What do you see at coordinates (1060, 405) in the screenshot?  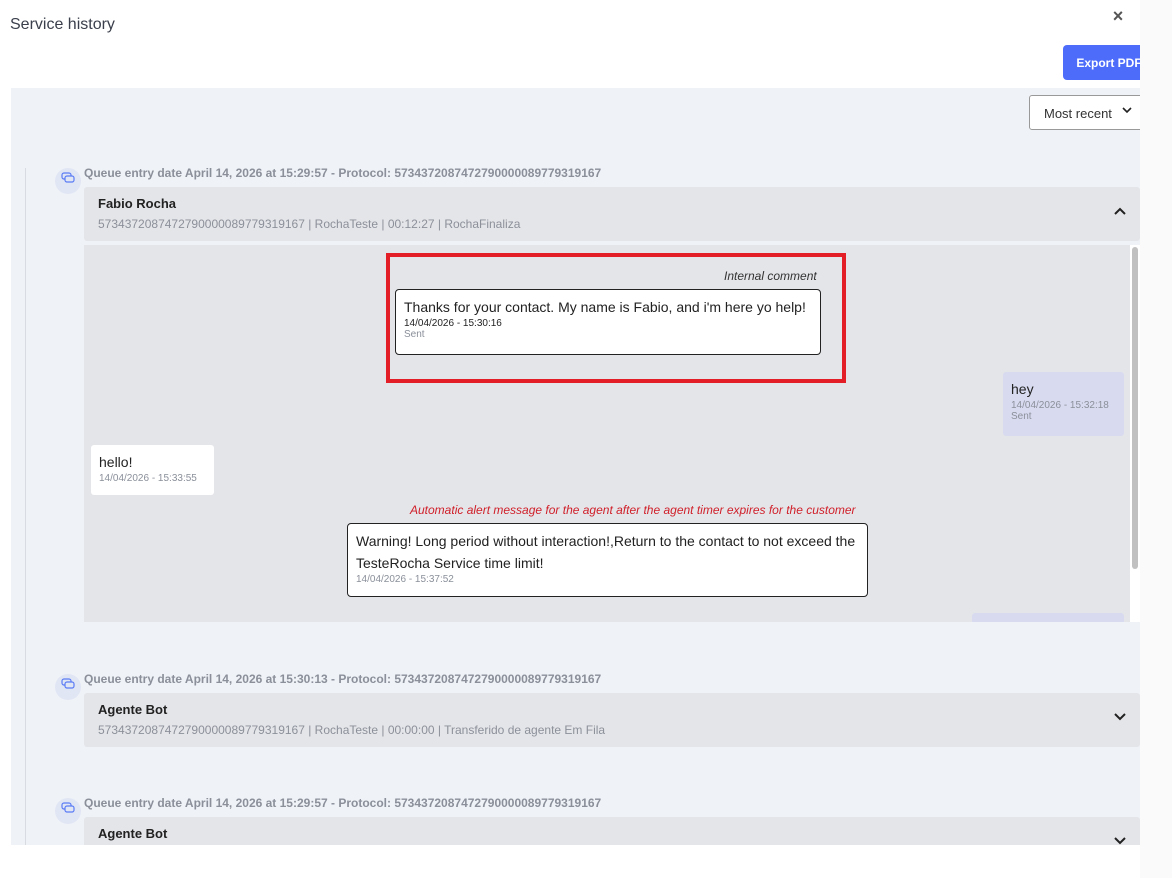 I see `message-time: 14/04/2026 - 15:32:18` at bounding box center [1060, 405].